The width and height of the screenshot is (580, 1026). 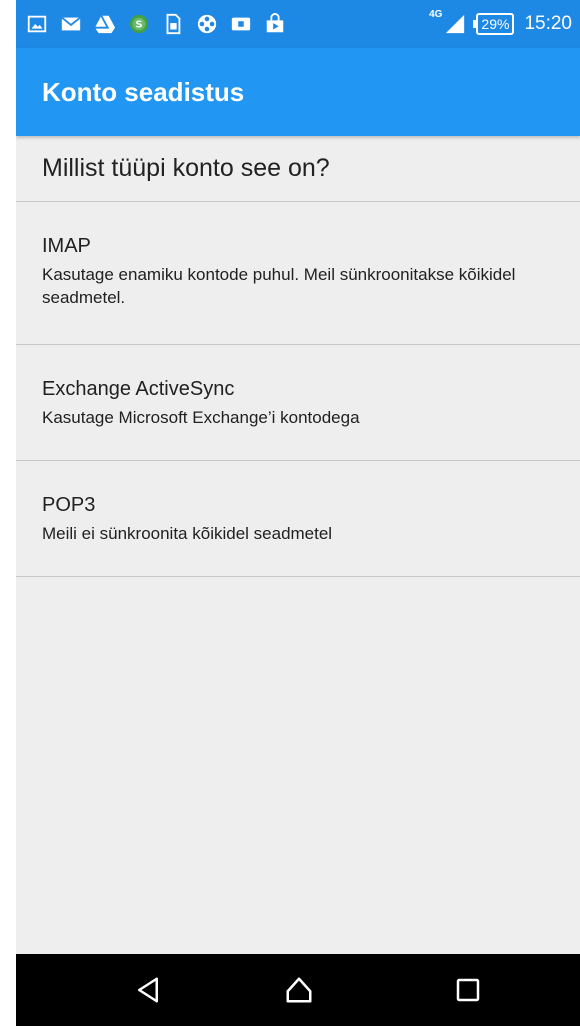 What do you see at coordinates (548, 23) in the screenshot?
I see `clock: 15:20` at bounding box center [548, 23].